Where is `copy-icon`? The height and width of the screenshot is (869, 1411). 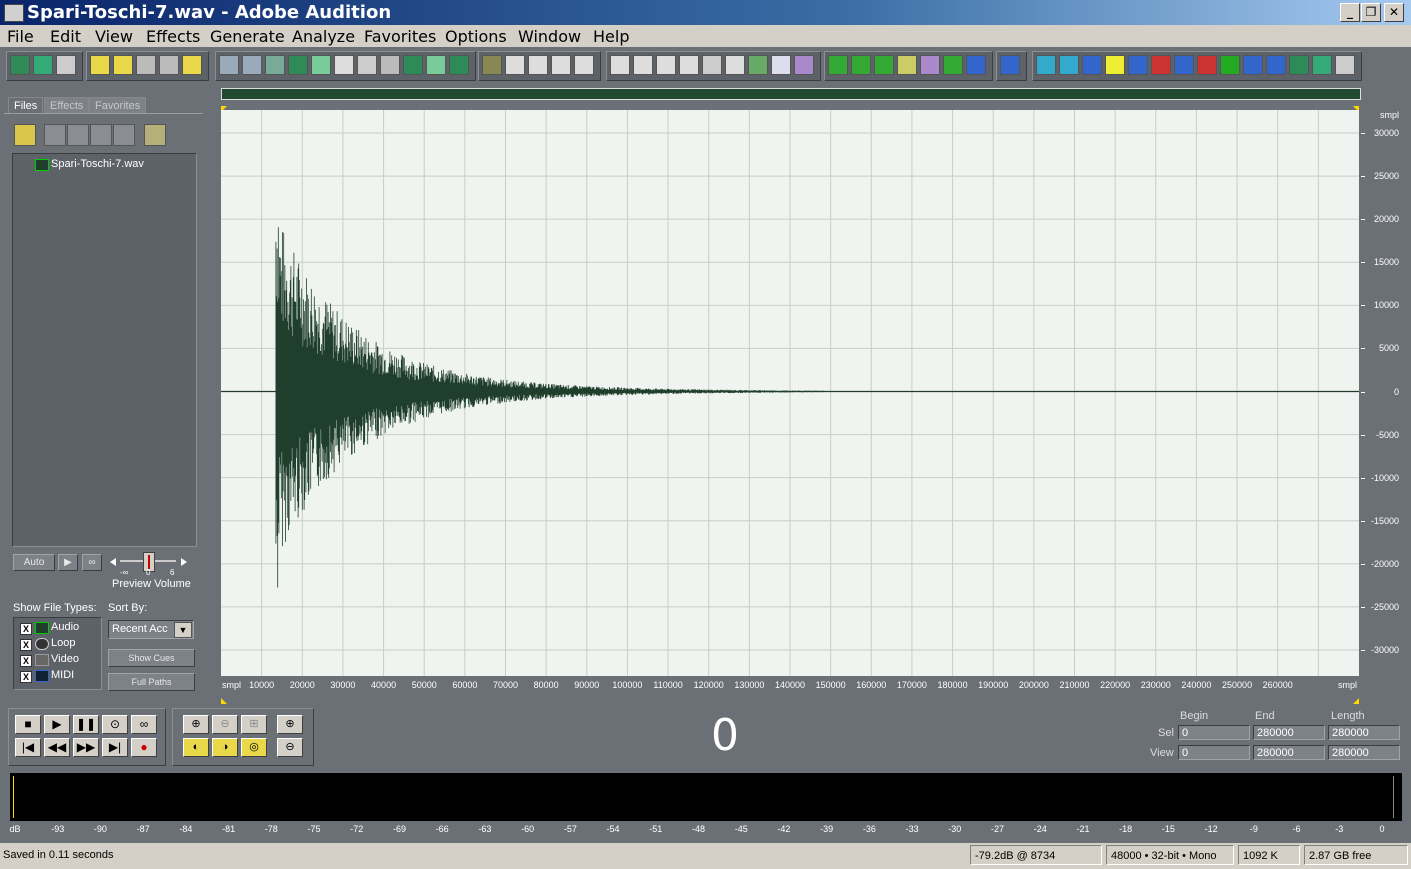 copy-icon is located at coordinates (321, 65).